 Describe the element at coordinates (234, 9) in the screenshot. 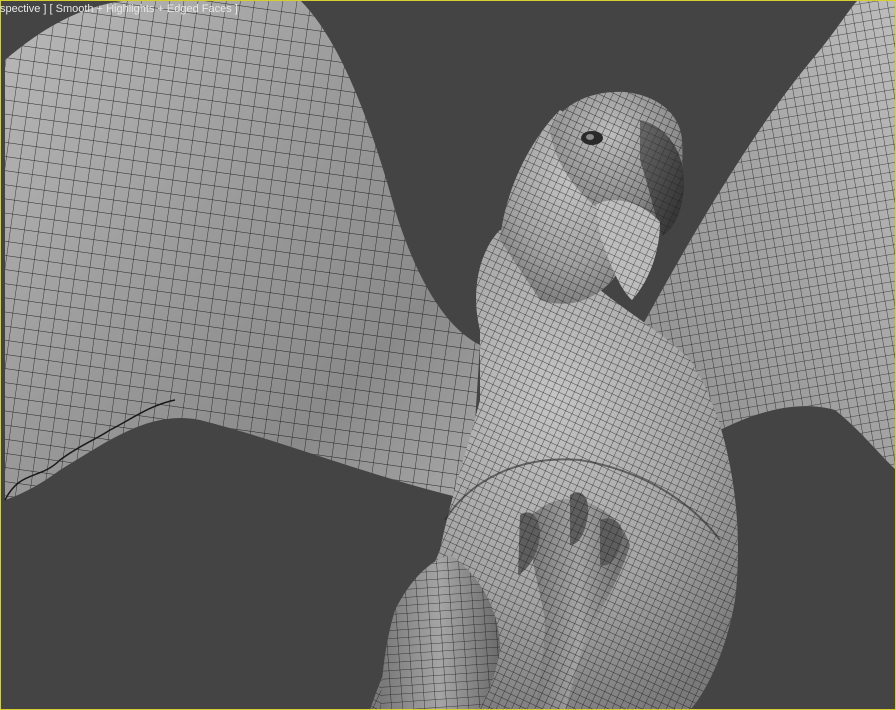

I see `viewport-label-end: ]` at that location.